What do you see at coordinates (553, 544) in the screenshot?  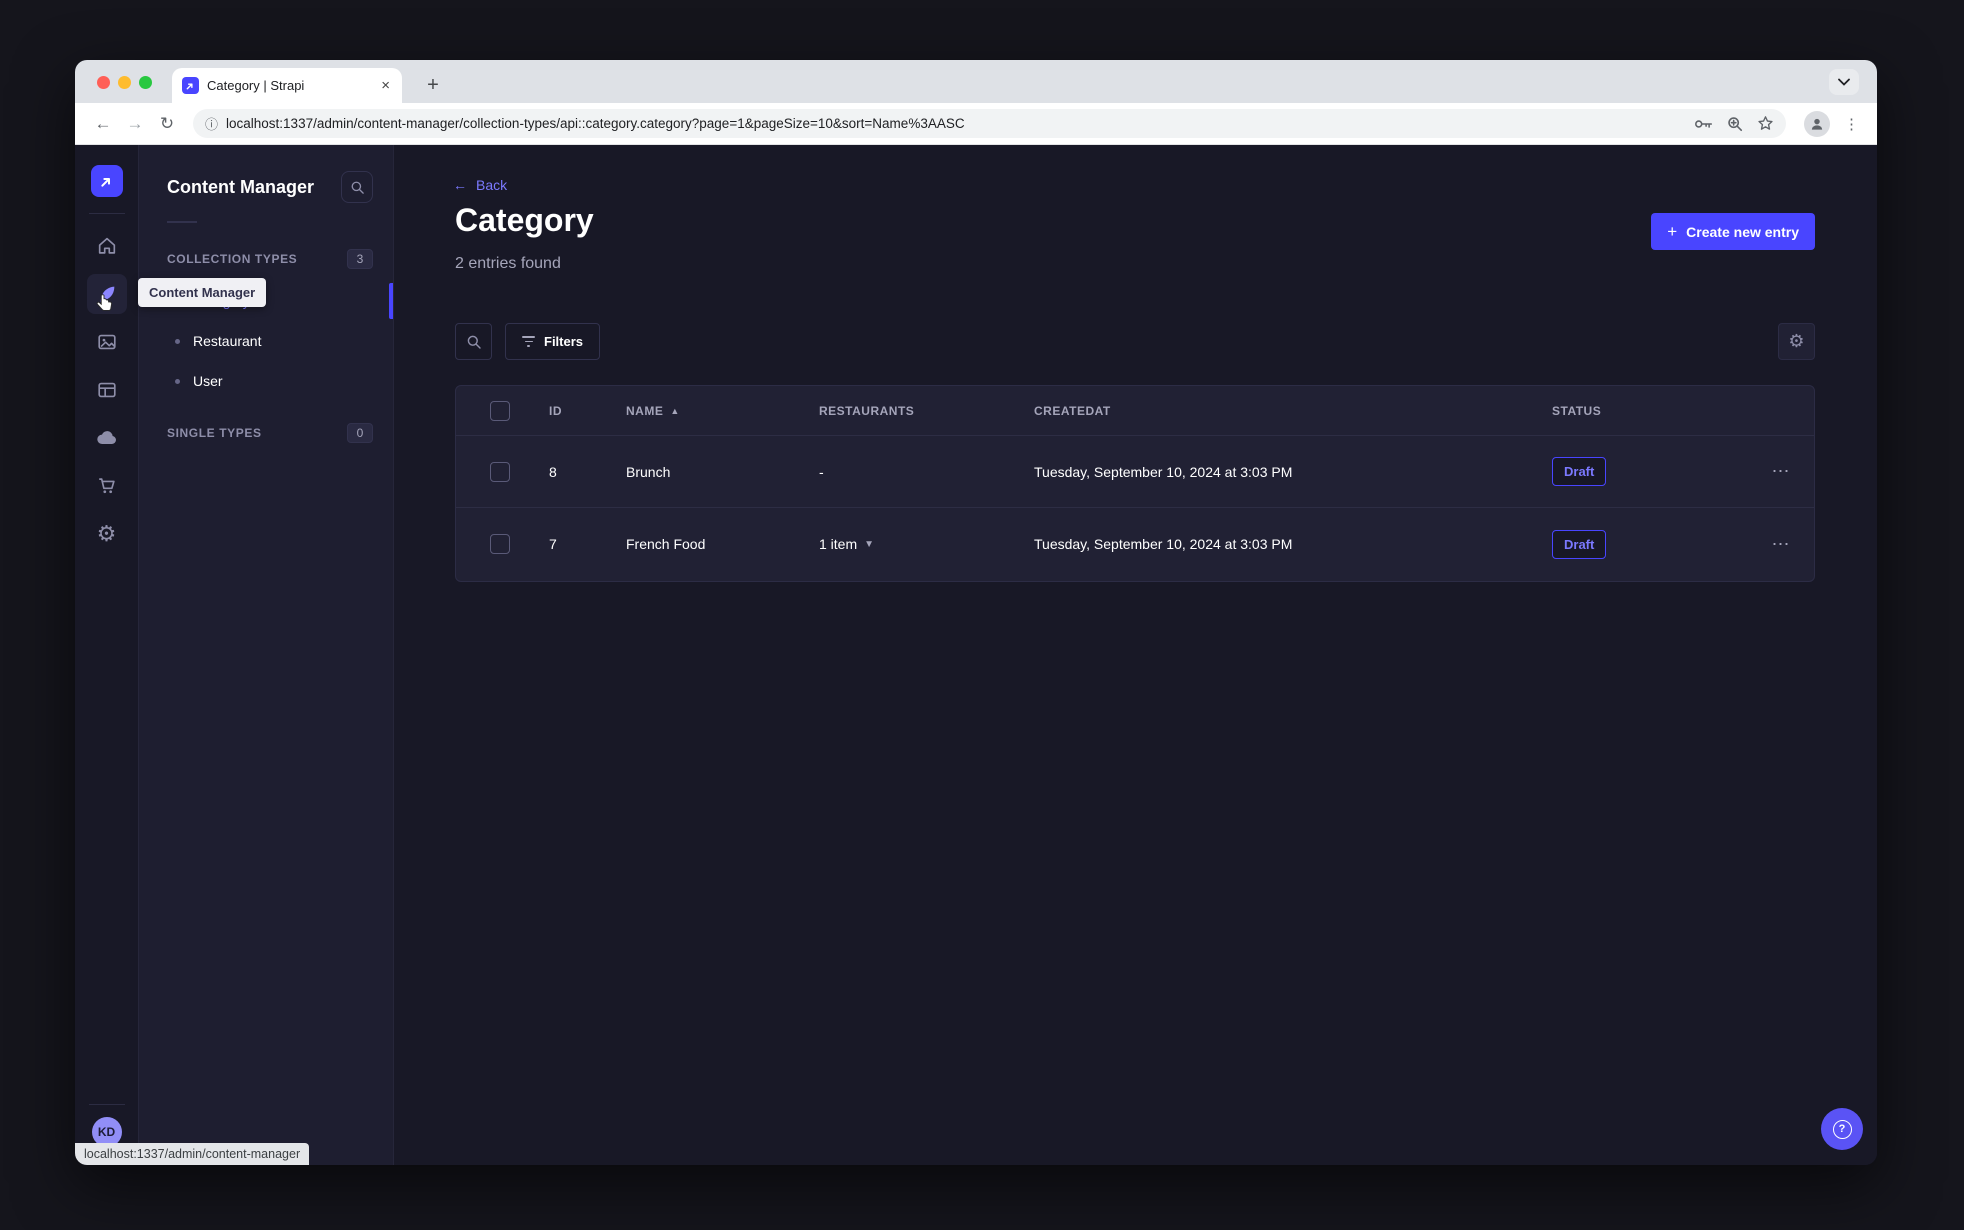 I see `cell-id: 7` at bounding box center [553, 544].